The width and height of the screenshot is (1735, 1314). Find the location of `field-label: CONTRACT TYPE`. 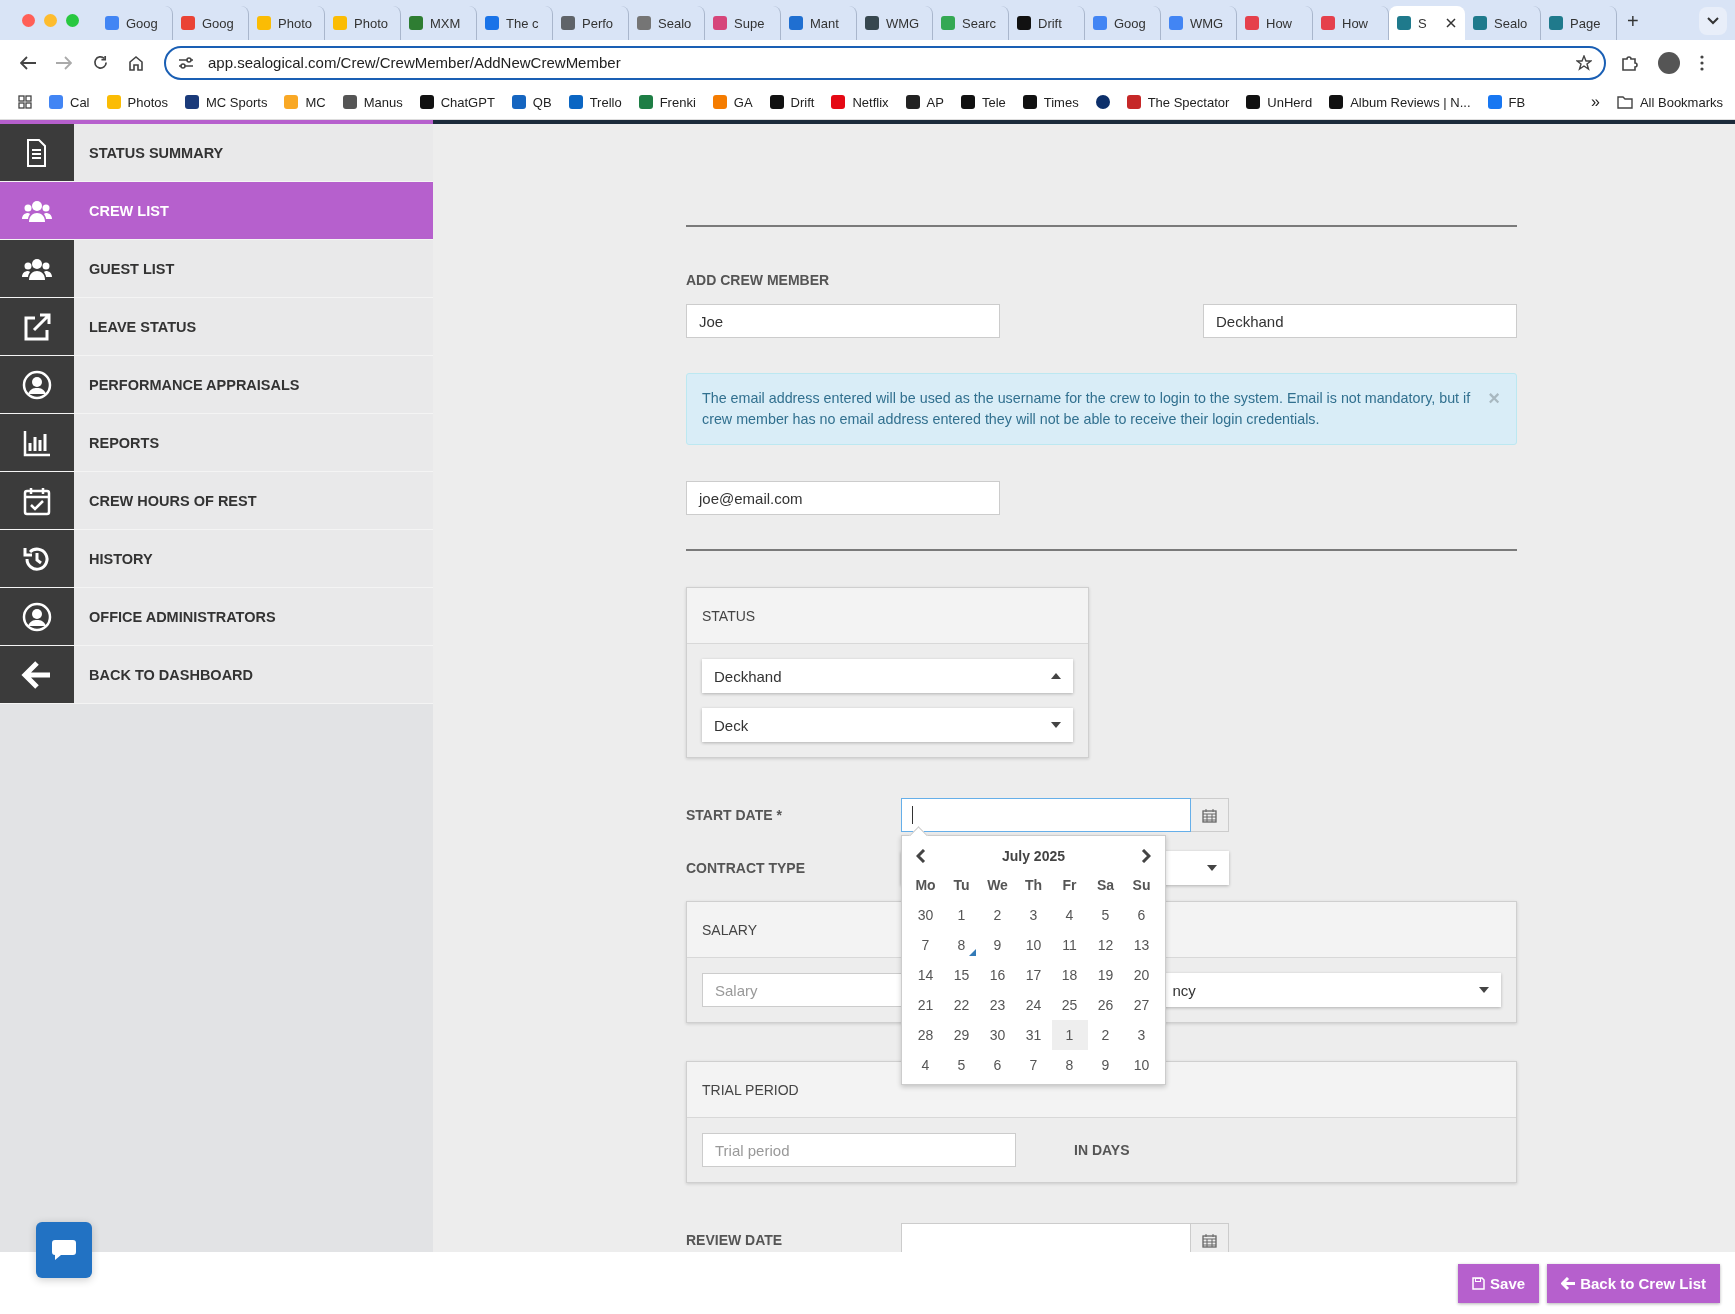

field-label: CONTRACT TYPE is located at coordinates (746, 868).